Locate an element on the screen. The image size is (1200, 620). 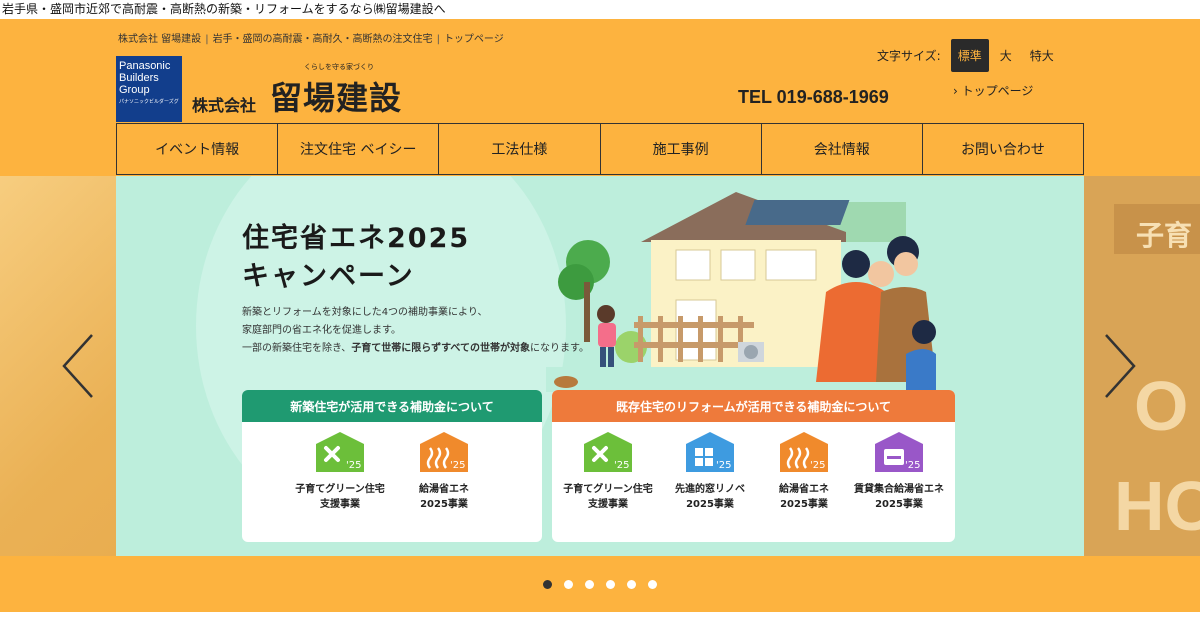
program-senshinteki-mado: '25 先進的窓リノベ 2025事業 is located at coordinates (710, 472).